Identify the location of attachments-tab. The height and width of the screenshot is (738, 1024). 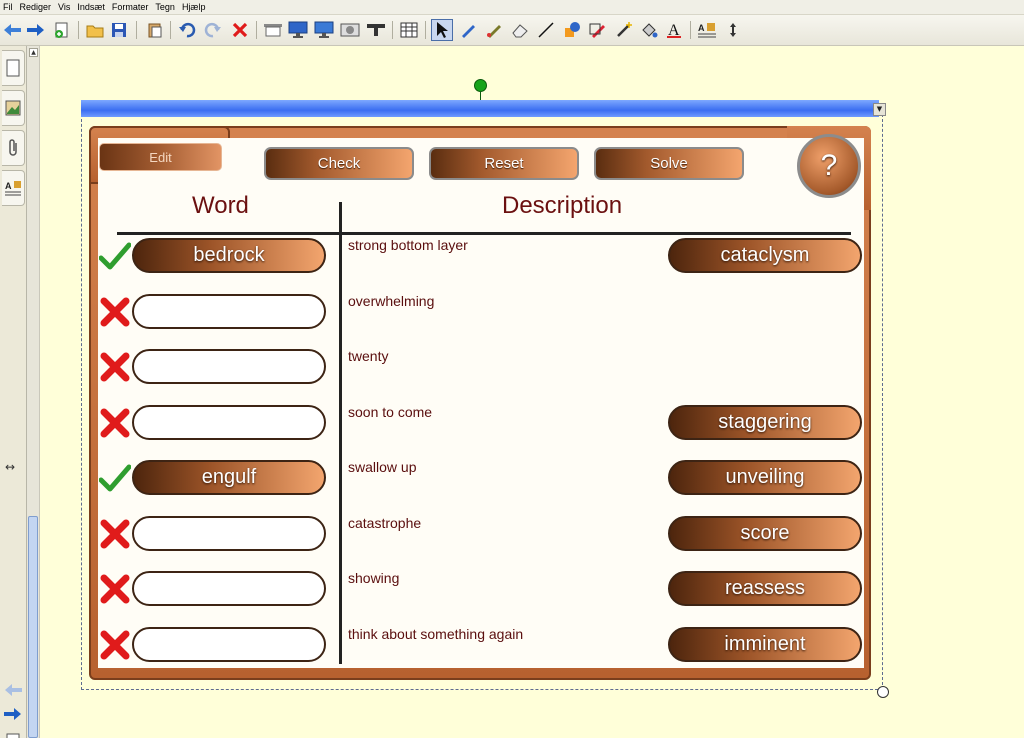
(13, 148).